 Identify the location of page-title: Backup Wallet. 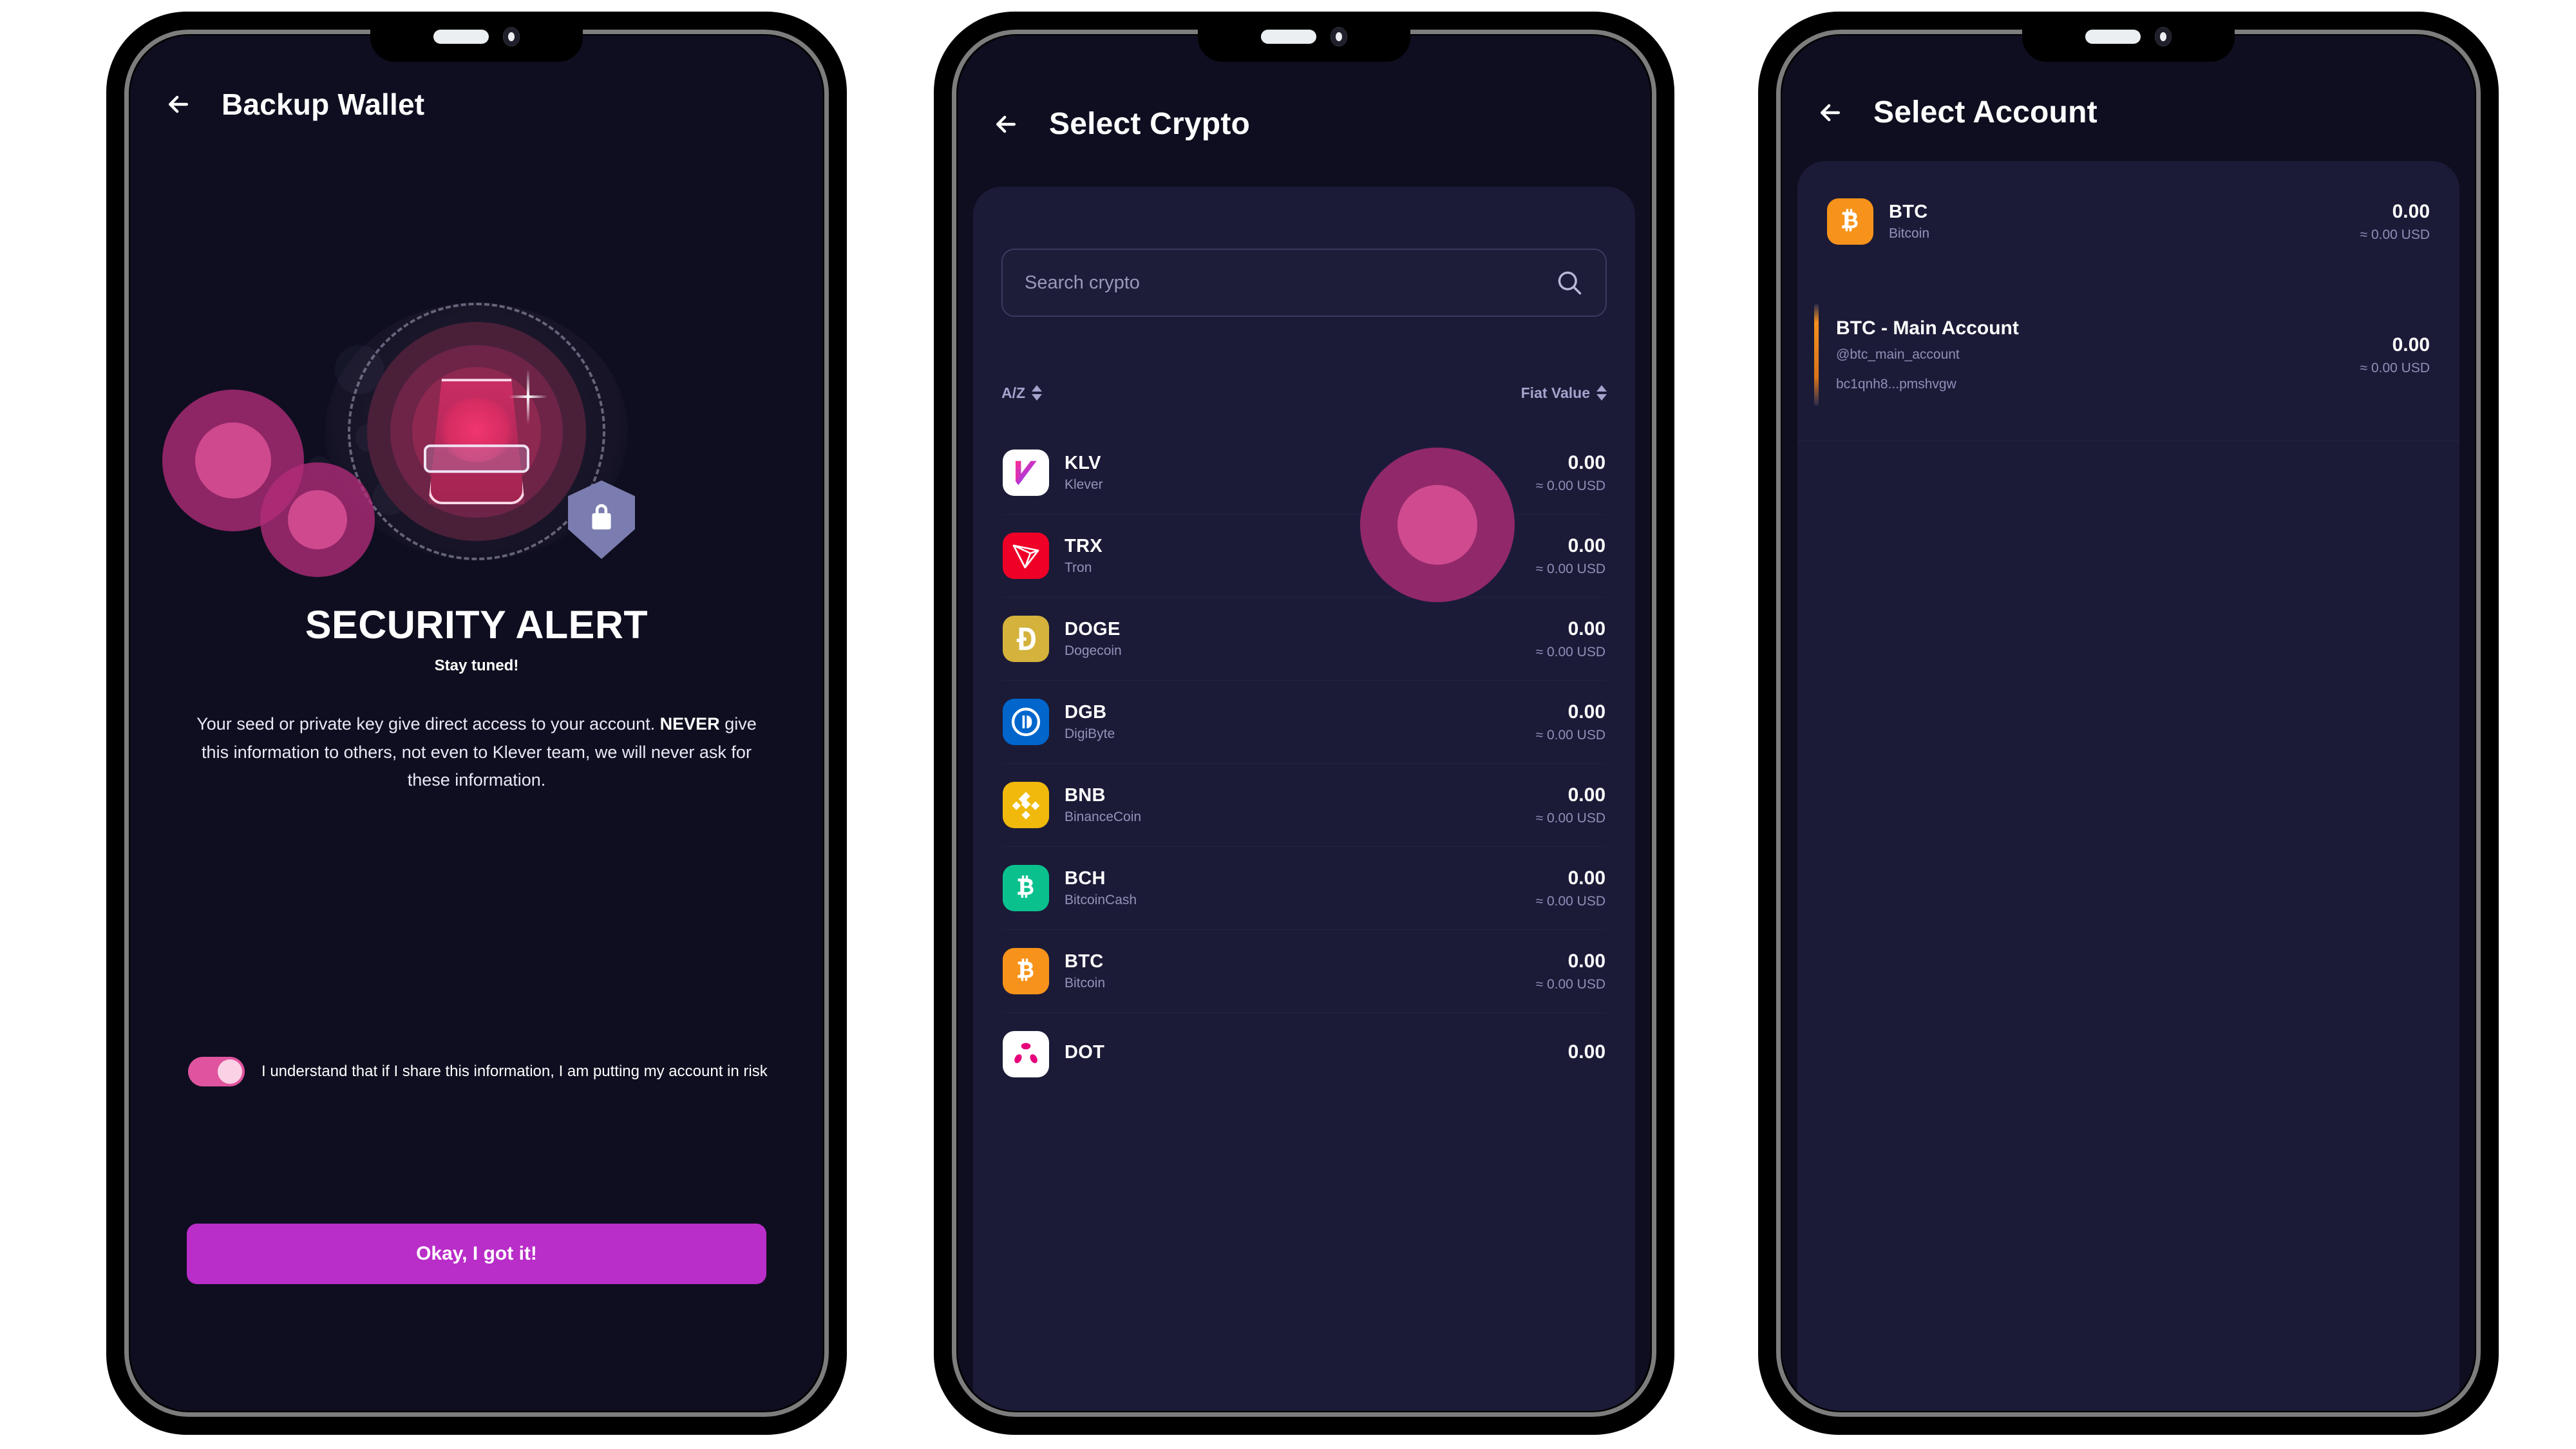
(323, 104).